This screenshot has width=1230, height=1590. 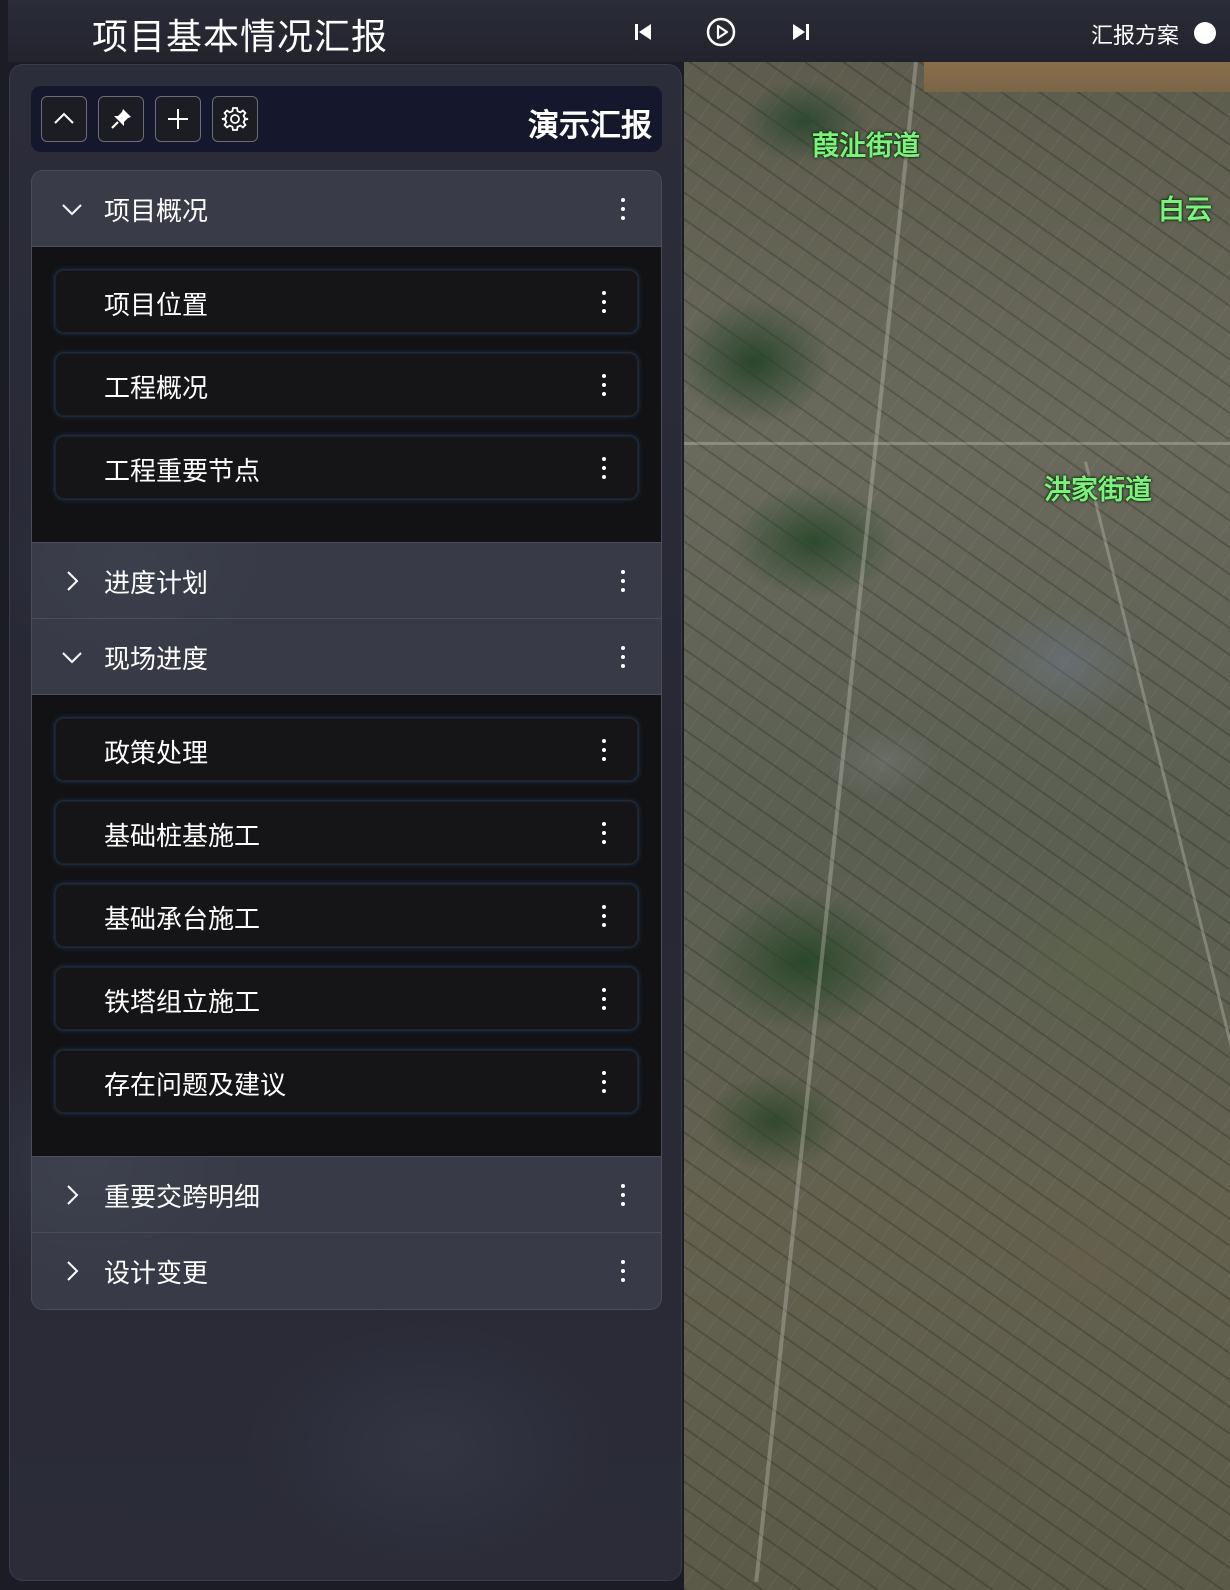 What do you see at coordinates (346, 301) in the screenshot?
I see `list-item: 项目位置` at bounding box center [346, 301].